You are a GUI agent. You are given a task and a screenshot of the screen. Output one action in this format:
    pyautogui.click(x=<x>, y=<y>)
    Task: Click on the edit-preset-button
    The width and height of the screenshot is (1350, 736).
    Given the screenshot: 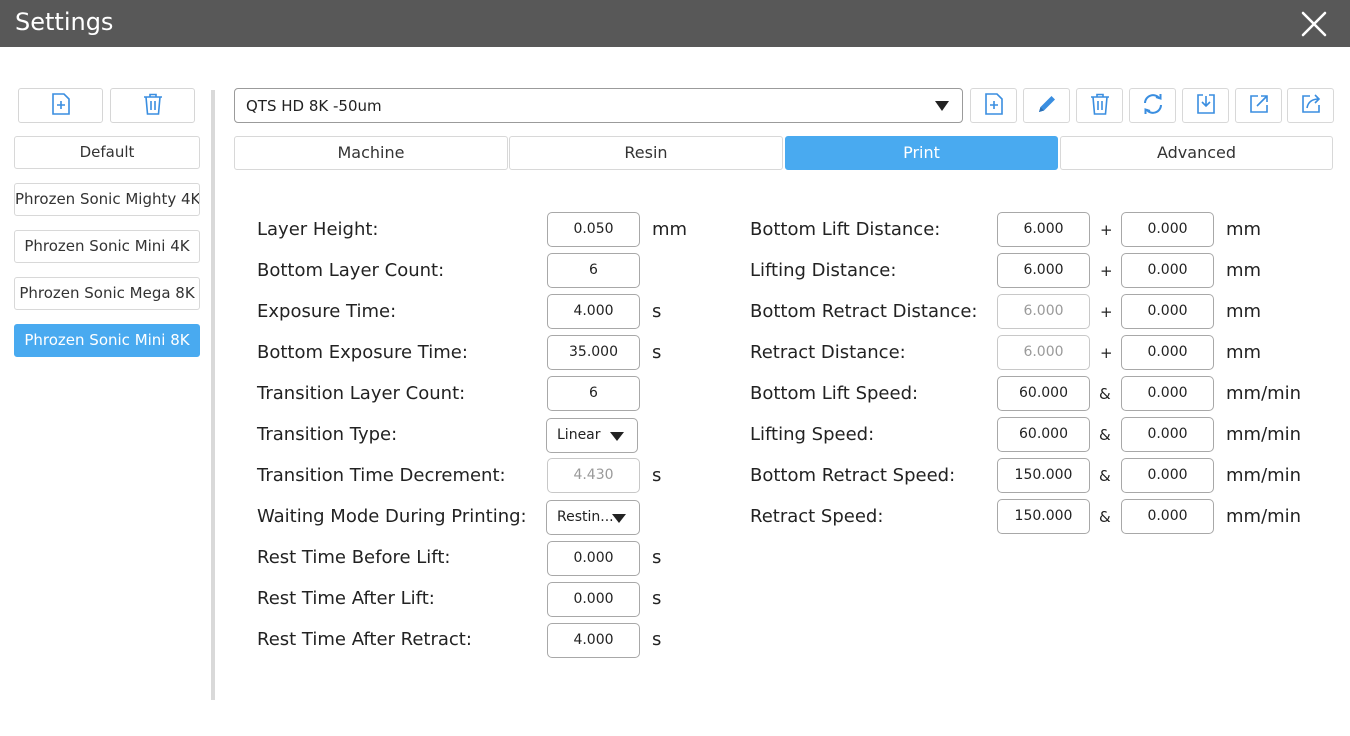 What is the action you would take?
    pyautogui.click(x=1046, y=105)
    